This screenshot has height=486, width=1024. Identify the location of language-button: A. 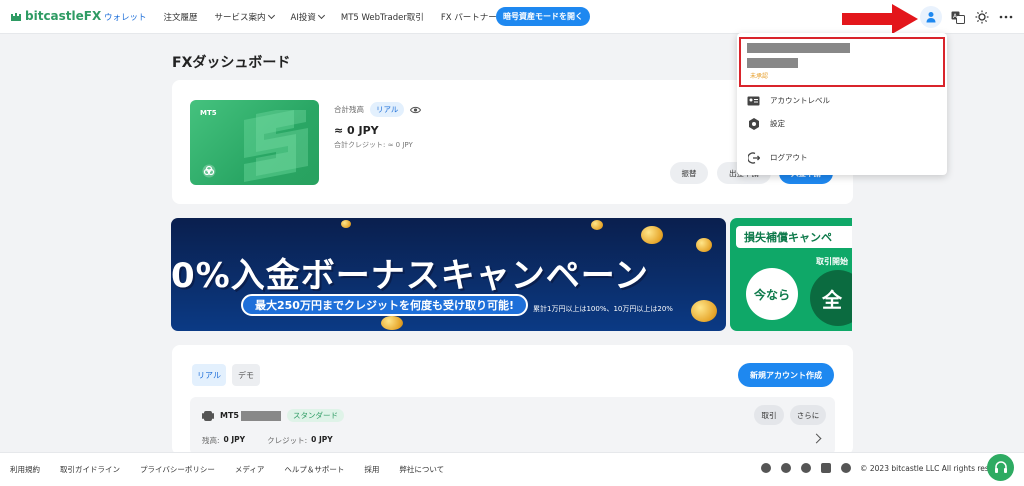
(958, 17).